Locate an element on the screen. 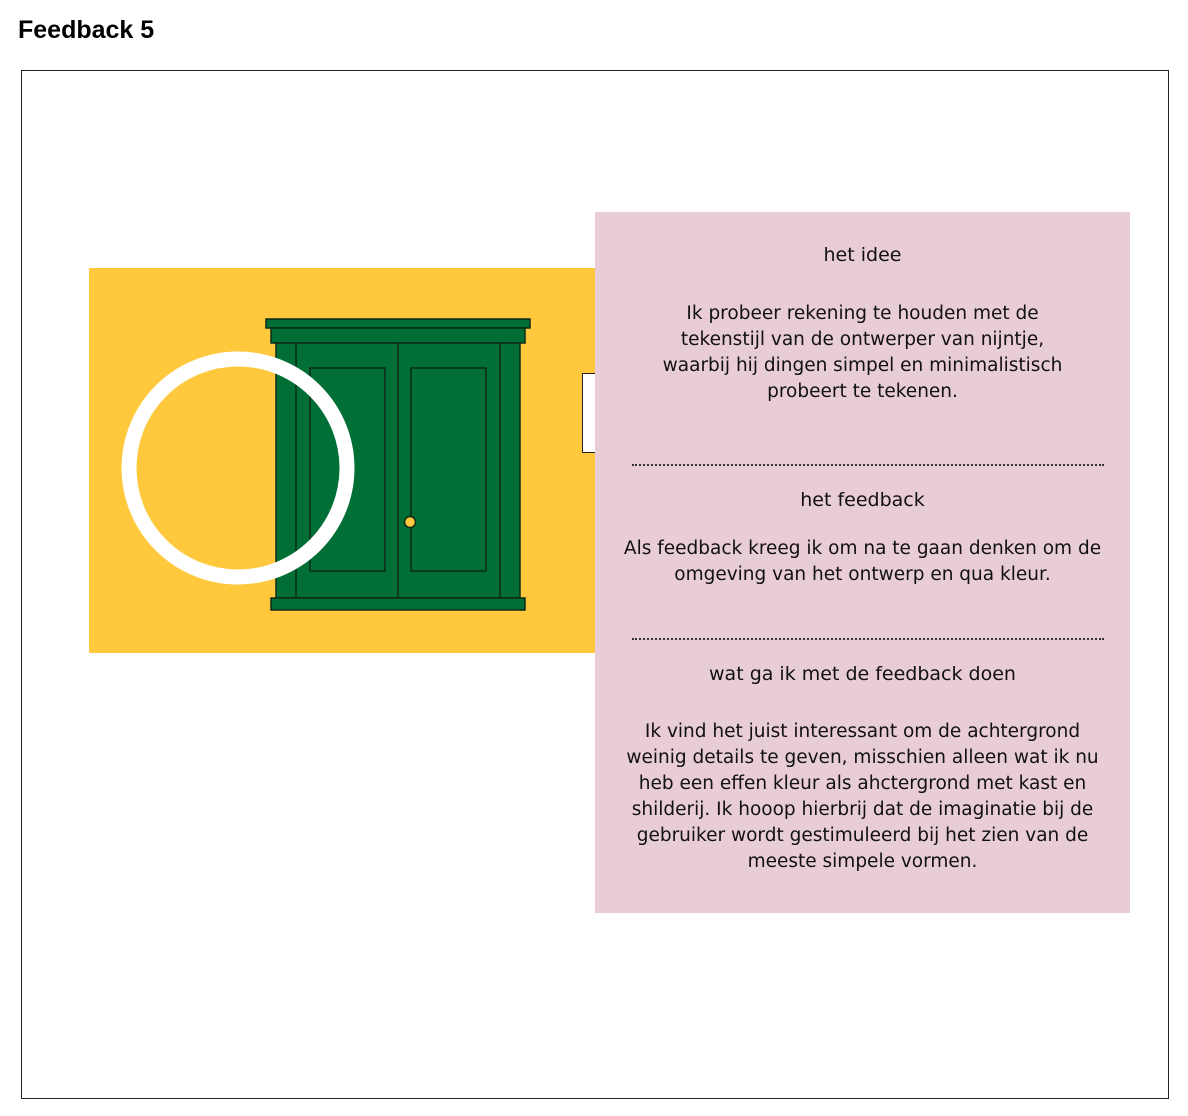 Image resolution: width=1188 pixels, height=1116 pixels. section-heading-plan: wat ga ik met de feedback doen is located at coordinates (862, 674).